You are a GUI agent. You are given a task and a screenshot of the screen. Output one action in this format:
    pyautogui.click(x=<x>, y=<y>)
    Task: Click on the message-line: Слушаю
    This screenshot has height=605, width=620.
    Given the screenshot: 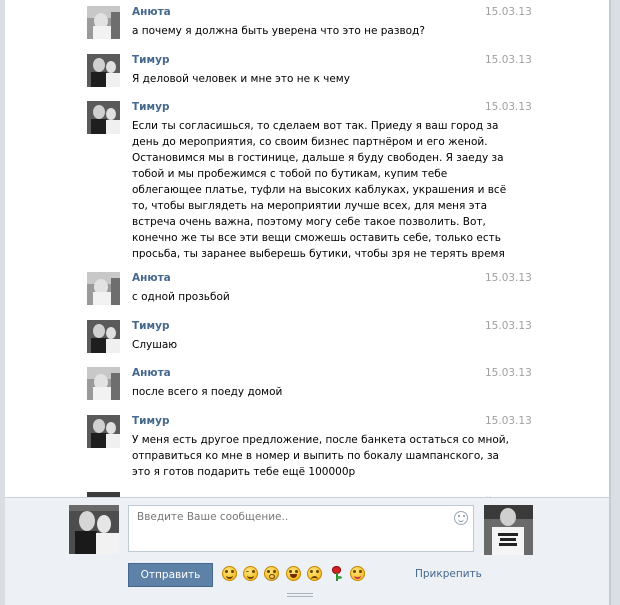 What is the action you would take?
    pyautogui.click(x=155, y=345)
    